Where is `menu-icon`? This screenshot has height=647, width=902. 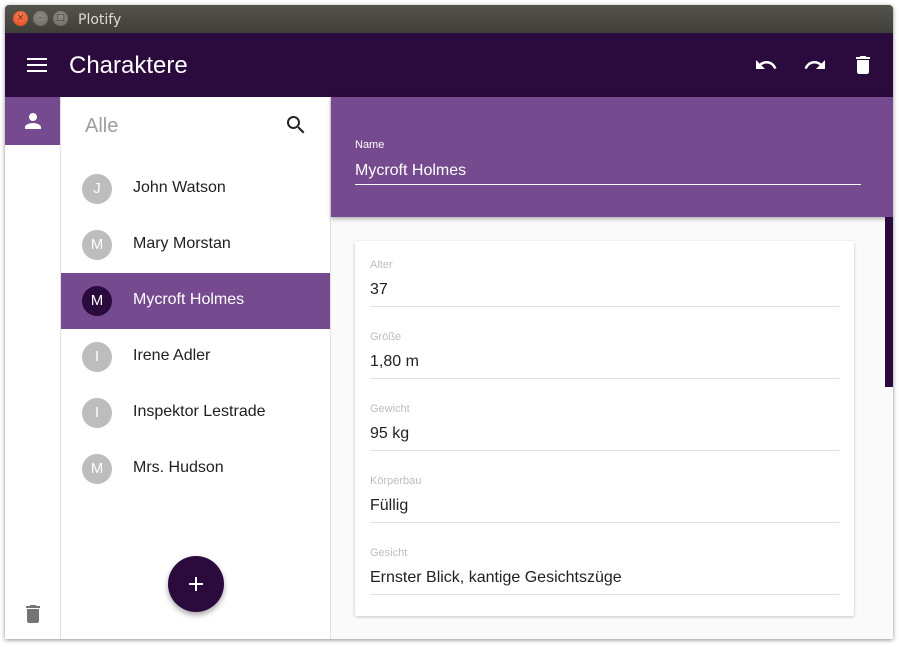
menu-icon is located at coordinates (37, 65).